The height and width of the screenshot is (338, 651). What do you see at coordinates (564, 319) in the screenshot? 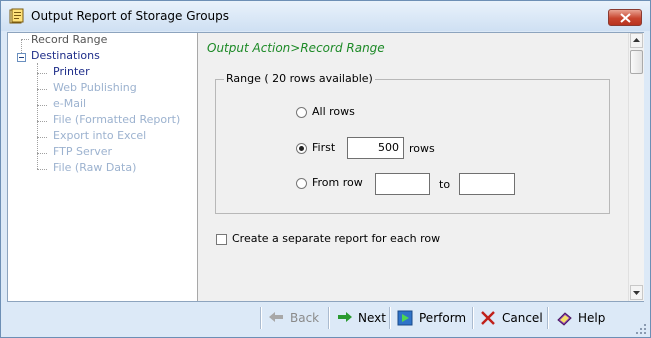
I see `help-book-icon` at bounding box center [564, 319].